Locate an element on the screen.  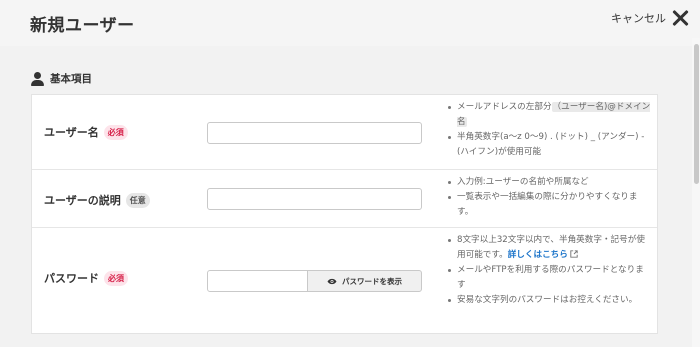
show-password-button: パスワードを表示 is located at coordinates (364, 281).